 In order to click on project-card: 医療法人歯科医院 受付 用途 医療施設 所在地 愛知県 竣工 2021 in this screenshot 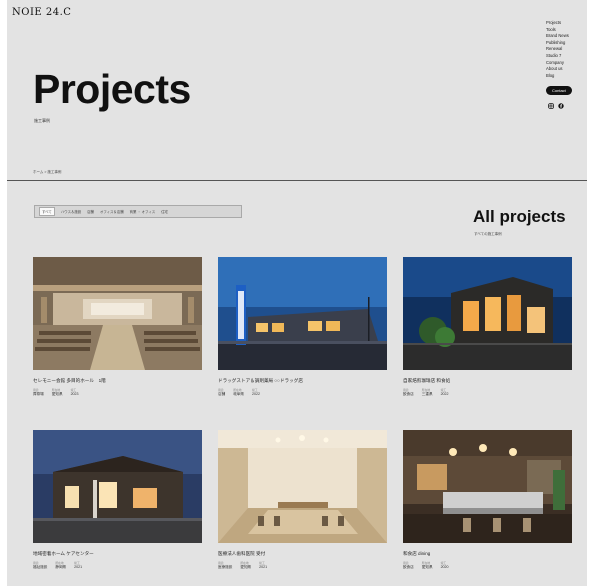, I will do `click(302, 500)`.